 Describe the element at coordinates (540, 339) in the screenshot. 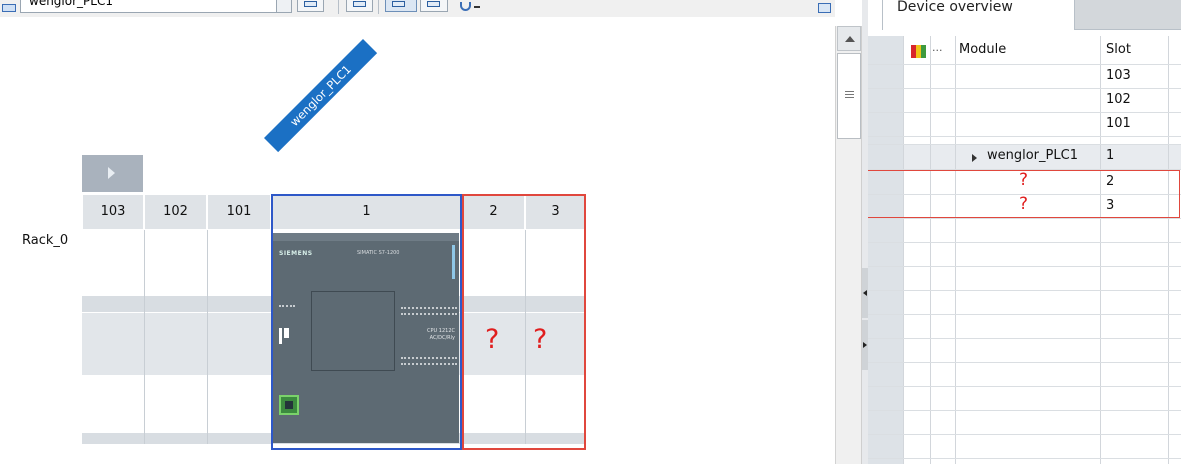

I see `slot-3-unknown-marker: ?` at that location.